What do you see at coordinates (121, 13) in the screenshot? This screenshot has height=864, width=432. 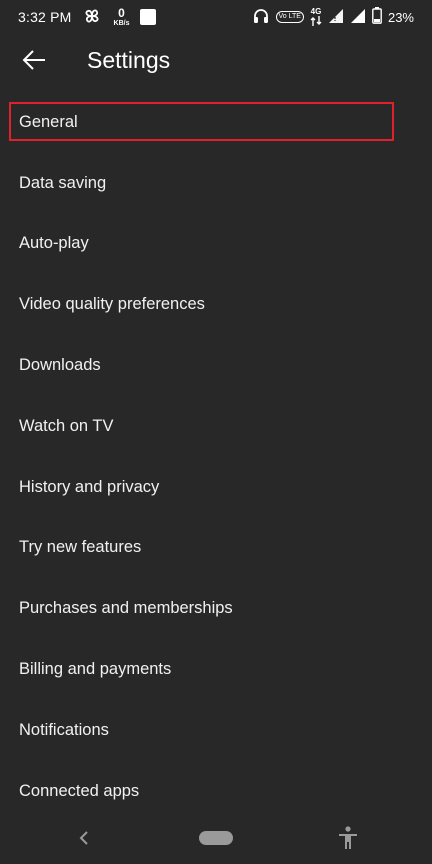 I see `net-speed-value: 0` at bounding box center [121, 13].